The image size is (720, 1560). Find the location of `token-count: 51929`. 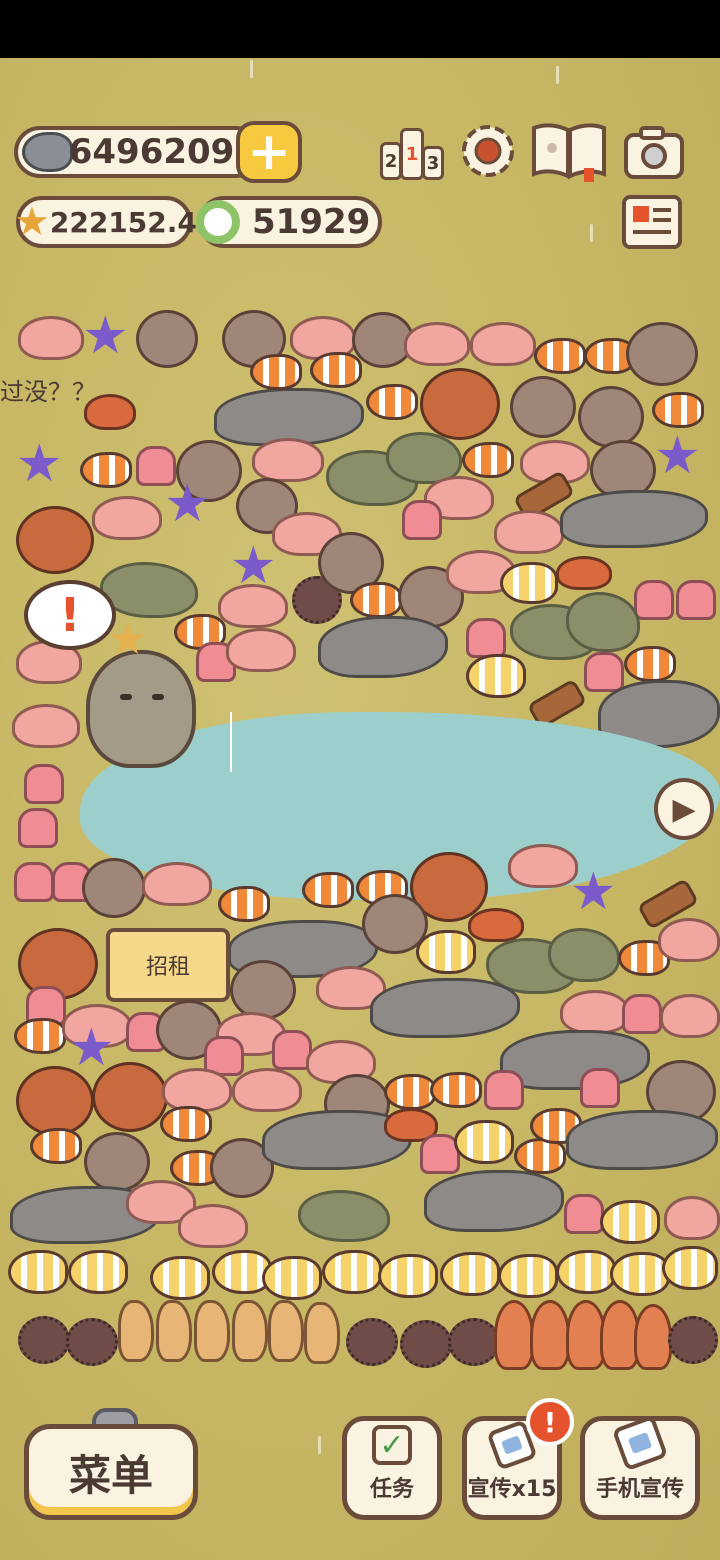

token-count: 51929 is located at coordinates (311, 222).